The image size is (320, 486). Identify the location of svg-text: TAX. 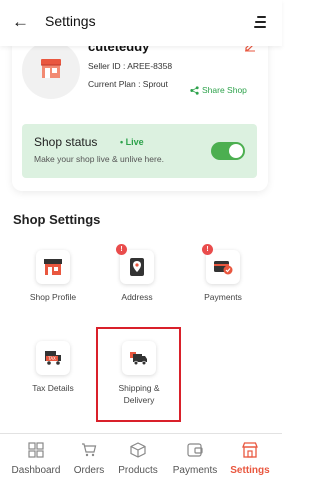
(51, 358).